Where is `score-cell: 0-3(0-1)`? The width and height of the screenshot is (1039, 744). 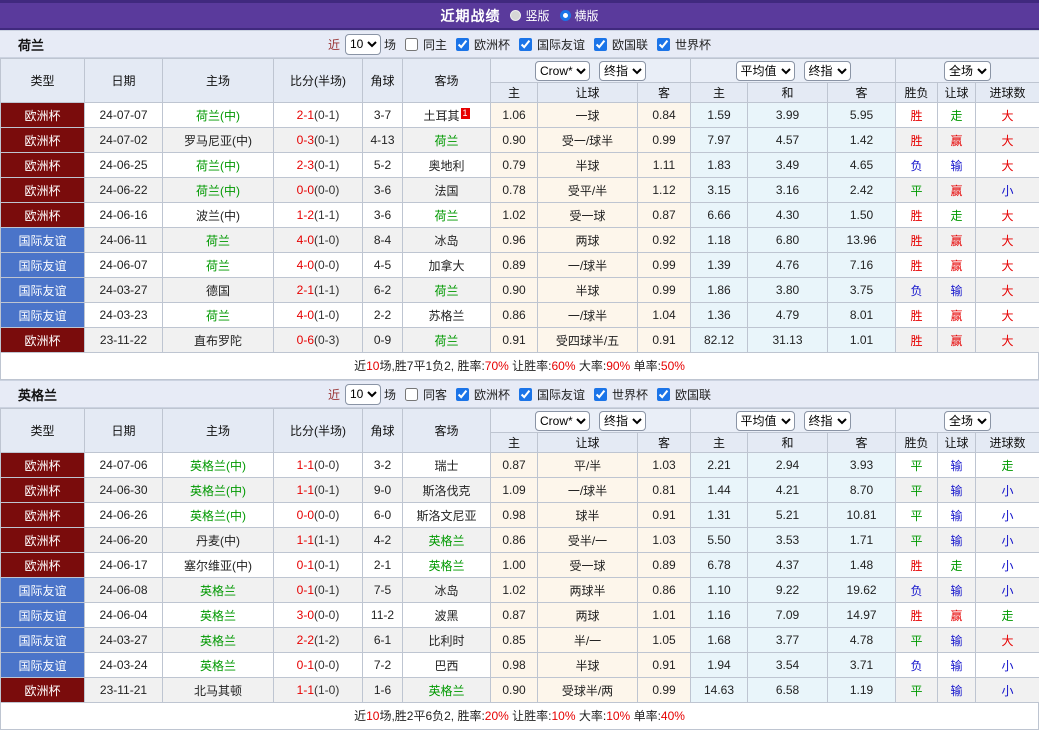 score-cell: 0-3(0-1) is located at coordinates (318, 140).